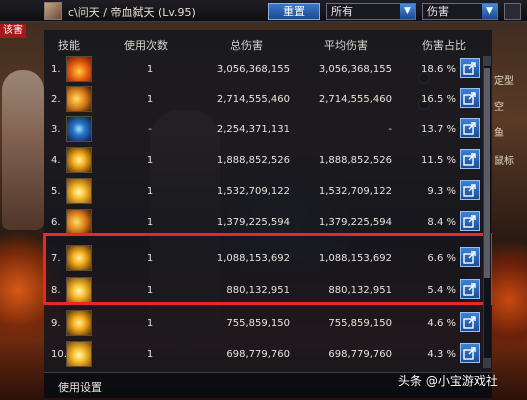 The width and height of the screenshot is (527, 400). What do you see at coordinates (390, 129) in the screenshot?
I see `row-avg: -` at bounding box center [390, 129].